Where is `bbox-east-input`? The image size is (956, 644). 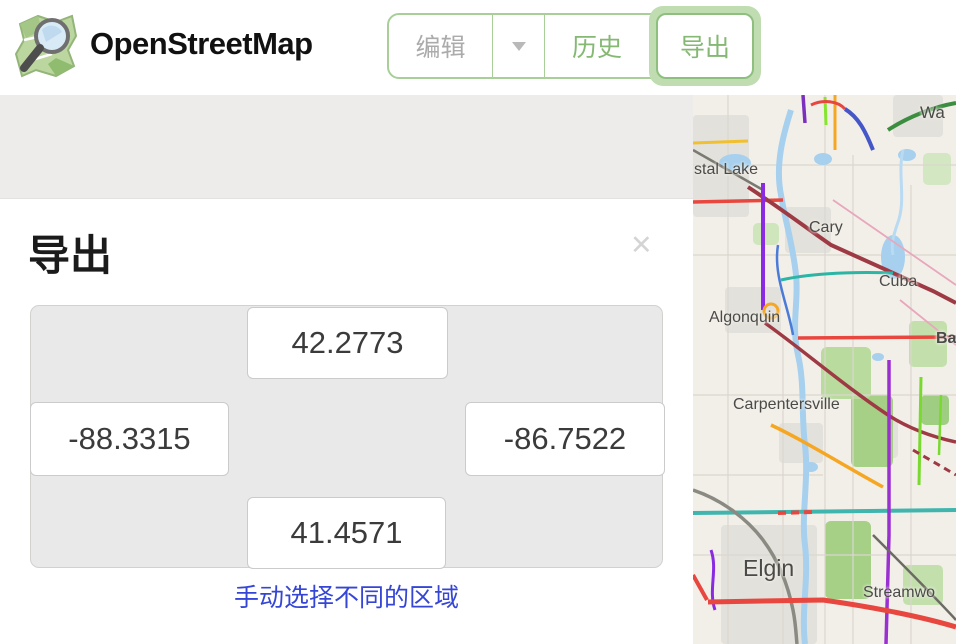 bbox-east-input is located at coordinates (565, 439).